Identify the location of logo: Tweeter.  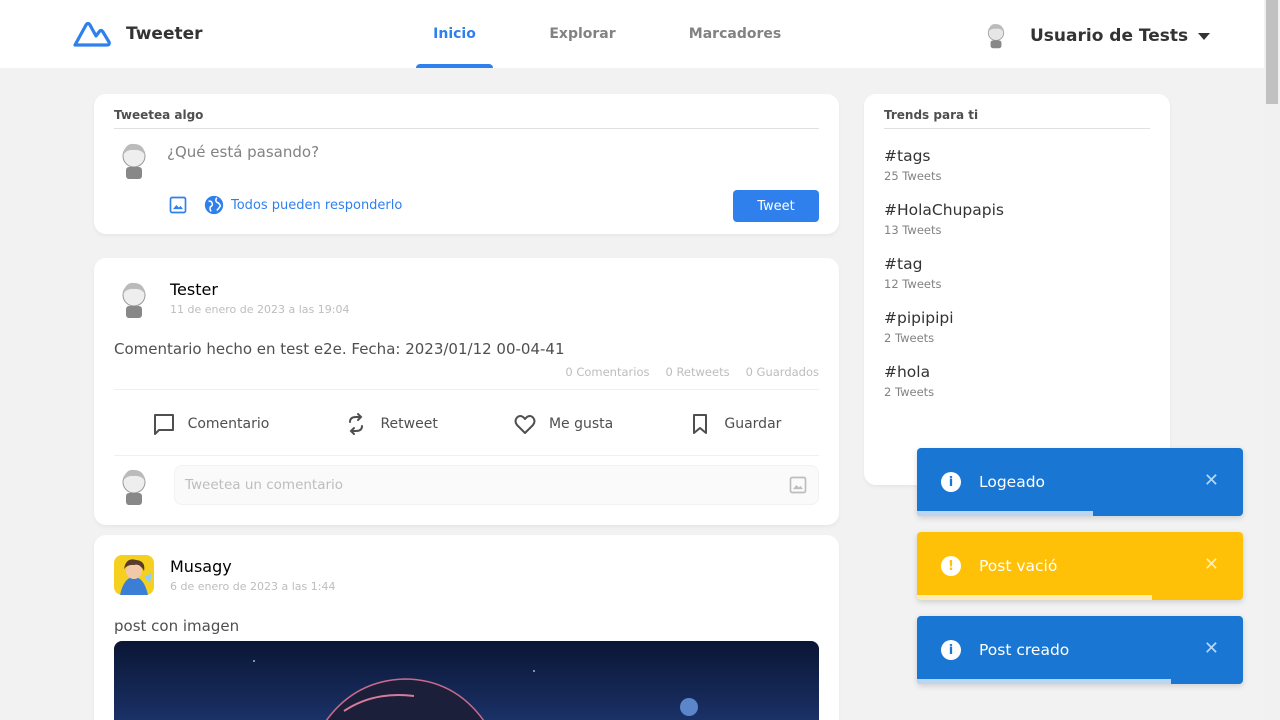
(137, 34).